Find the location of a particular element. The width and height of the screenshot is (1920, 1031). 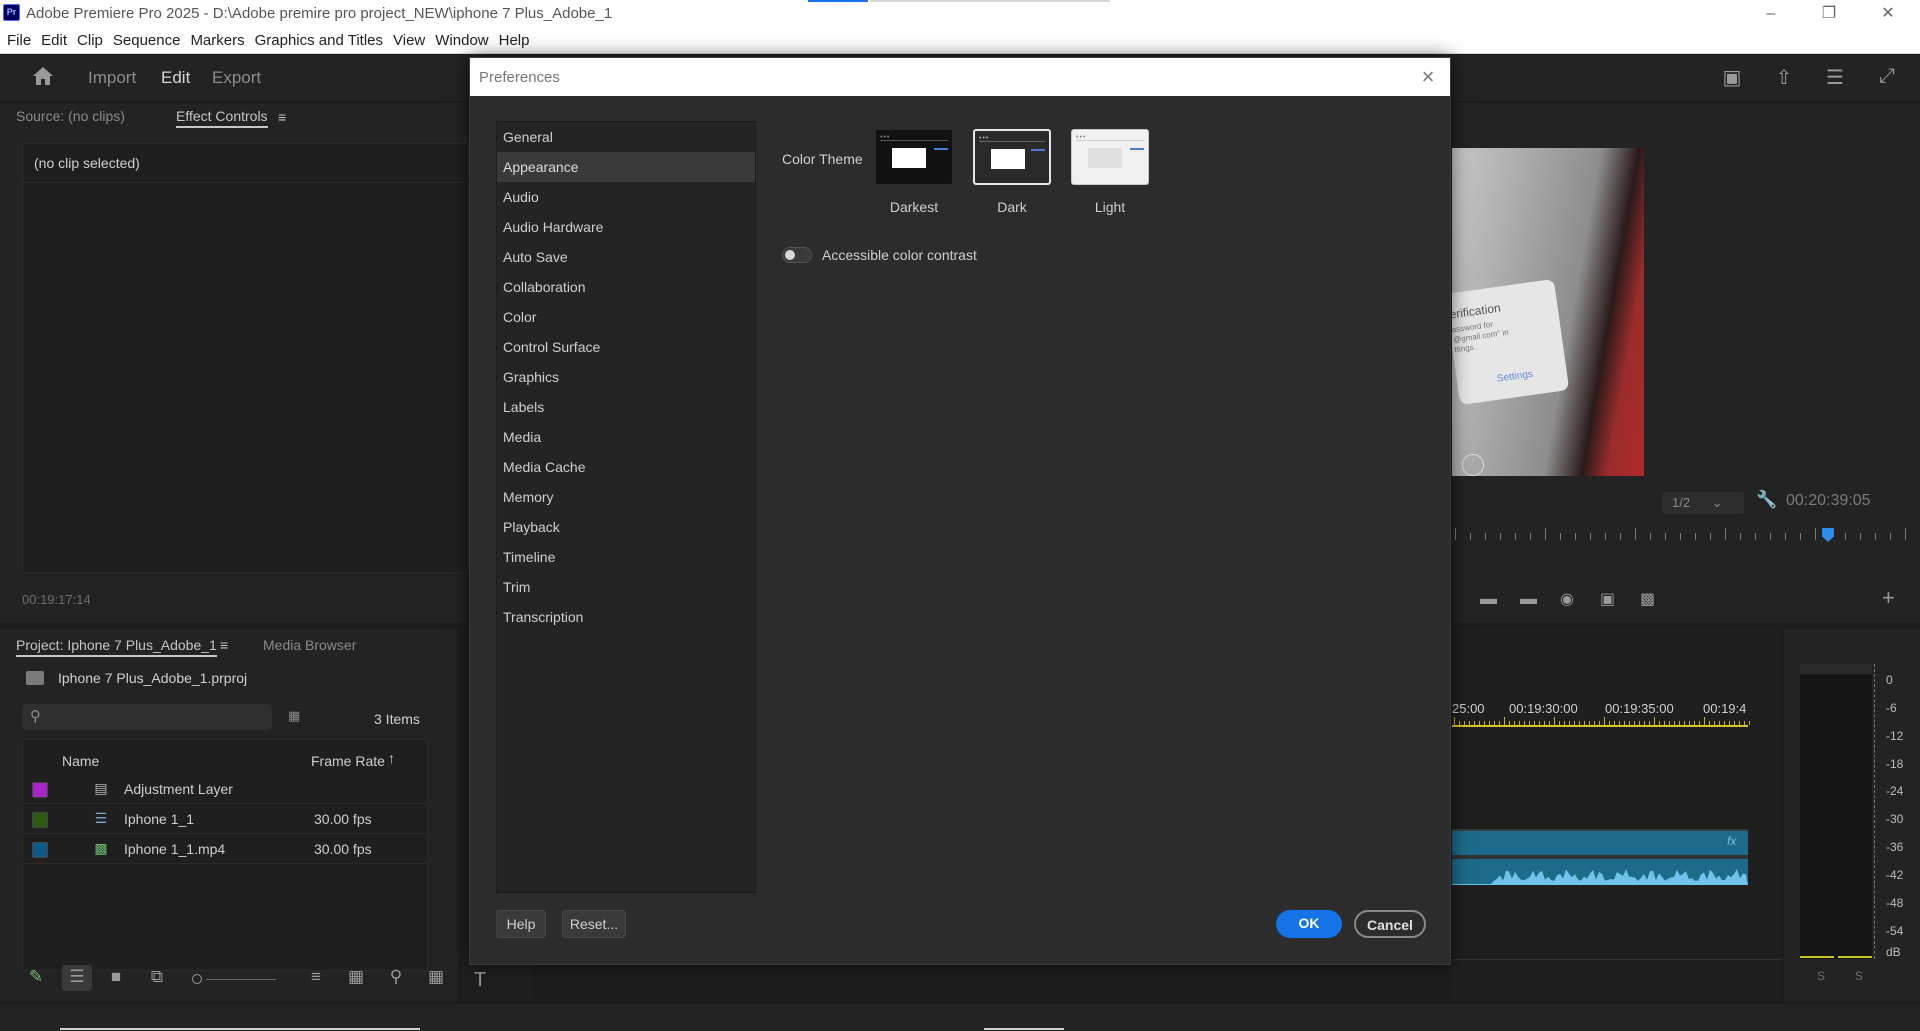

category-appearance: Appearance is located at coordinates (626, 167).